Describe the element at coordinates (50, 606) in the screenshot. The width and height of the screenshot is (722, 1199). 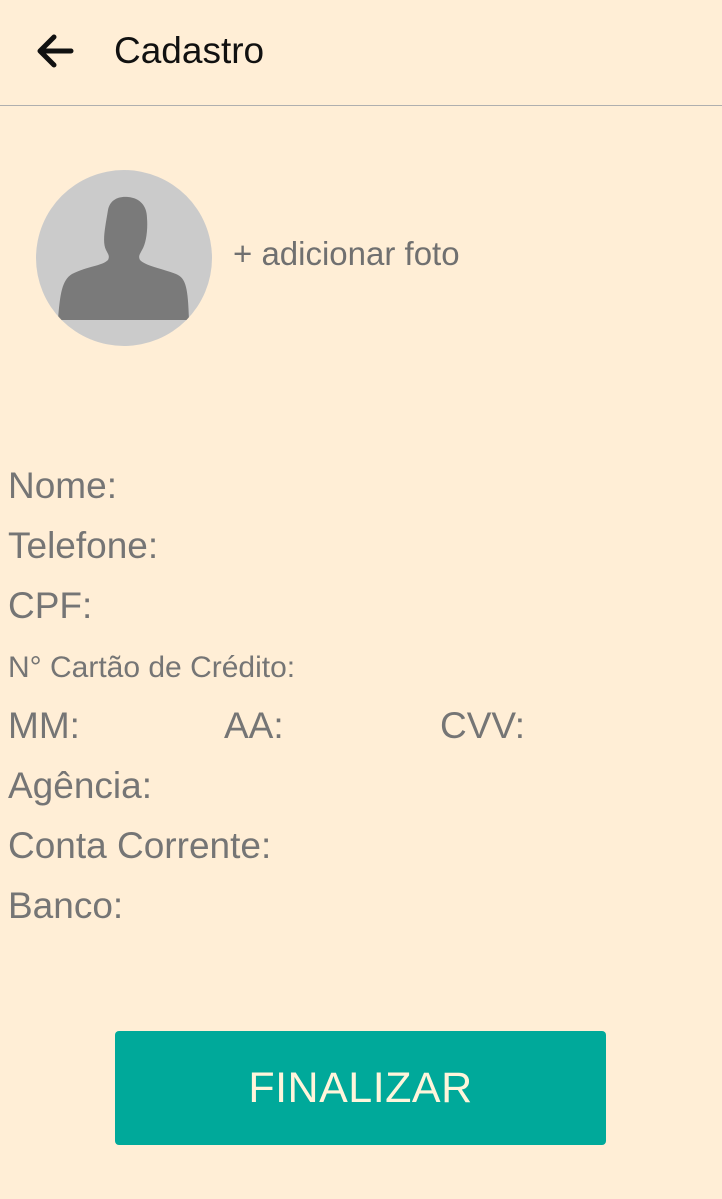
I see `cpf-field: CPF:` at that location.